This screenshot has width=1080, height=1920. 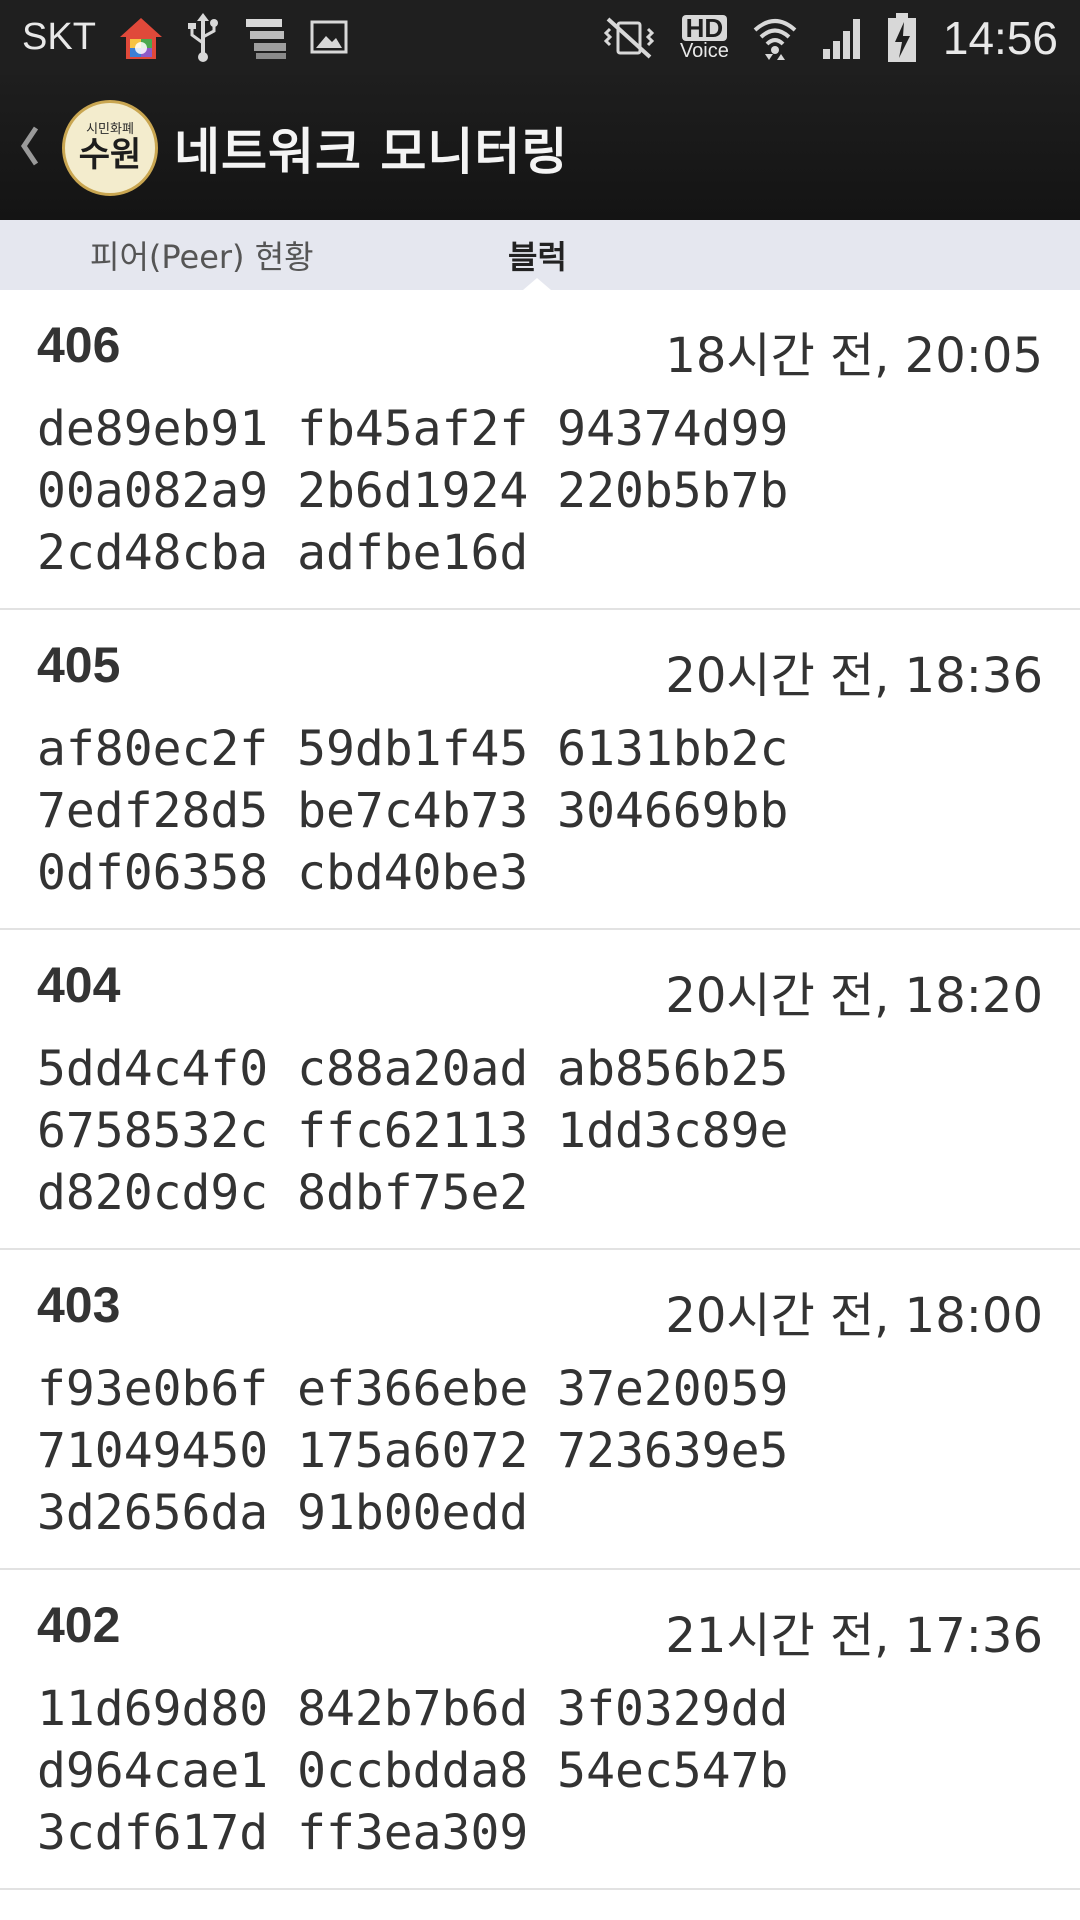 I want to click on wifi-icon, so click(x=775, y=38).